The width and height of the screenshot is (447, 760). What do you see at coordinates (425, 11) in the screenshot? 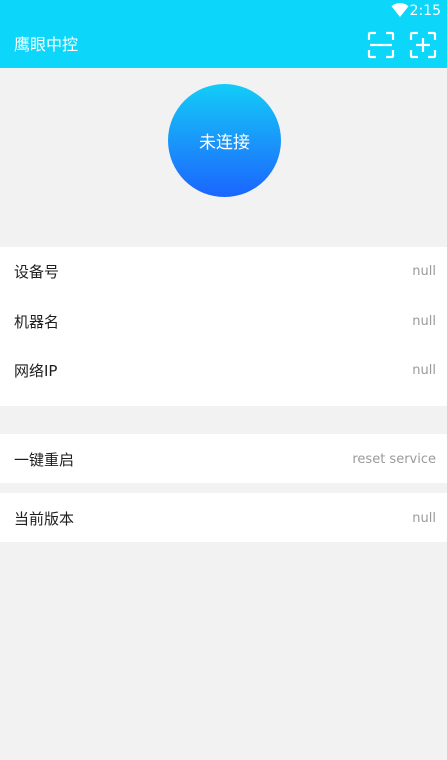
I see `status-time: 2:15` at bounding box center [425, 11].